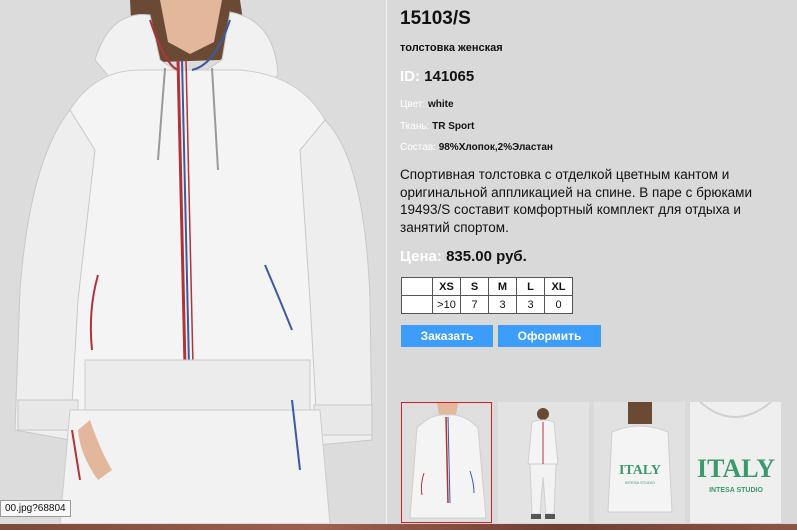 This screenshot has height=530, width=797. I want to click on attribute-value: TR Sport, so click(453, 126).